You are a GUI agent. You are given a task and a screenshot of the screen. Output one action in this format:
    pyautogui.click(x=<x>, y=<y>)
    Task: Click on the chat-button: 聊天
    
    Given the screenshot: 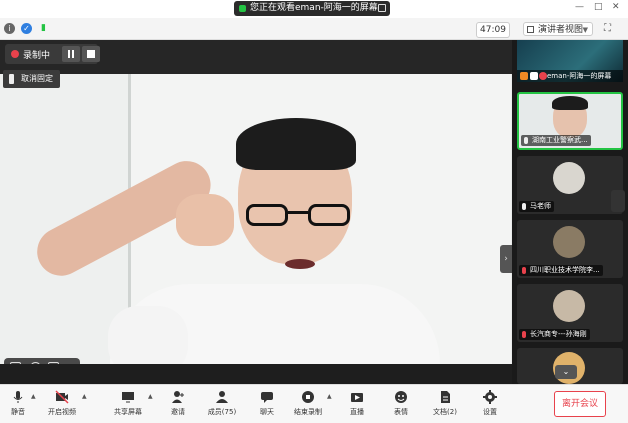 What is the action you would take?
    pyautogui.click(x=267, y=404)
    